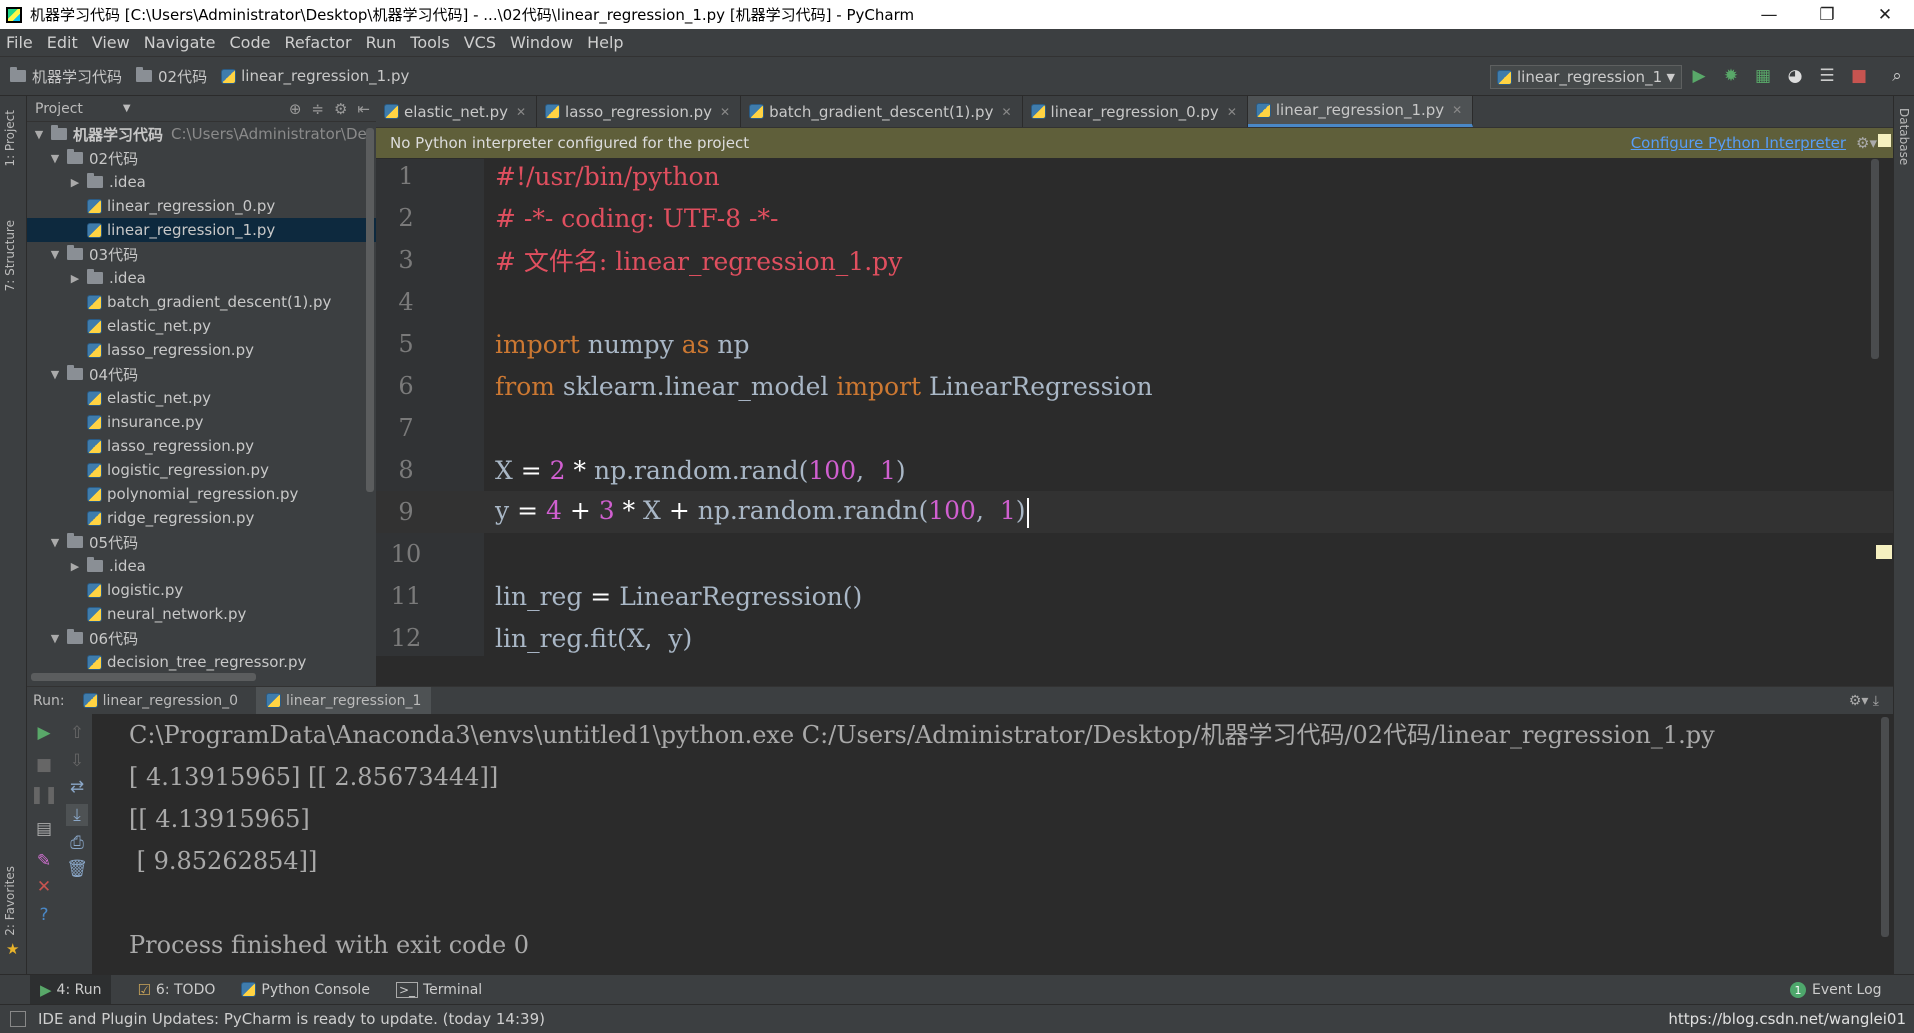  What do you see at coordinates (480, 42) in the screenshot?
I see `menu-vcs: VCS` at bounding box center [480, 42].